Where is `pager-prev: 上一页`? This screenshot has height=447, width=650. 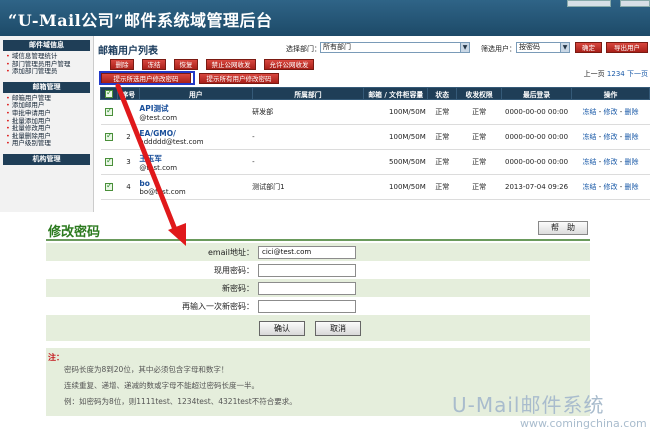 pager-prev: 上一页 is located at coordinates (594, 74).